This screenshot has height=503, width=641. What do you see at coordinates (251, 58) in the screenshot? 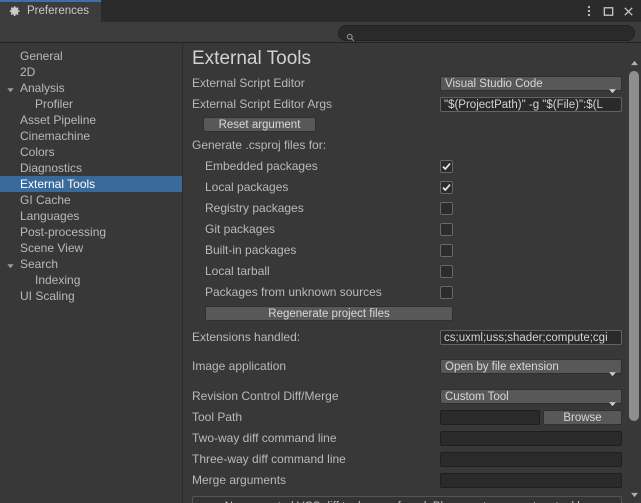
I see `page-title: External Tools` at bounding box center [251, 58].